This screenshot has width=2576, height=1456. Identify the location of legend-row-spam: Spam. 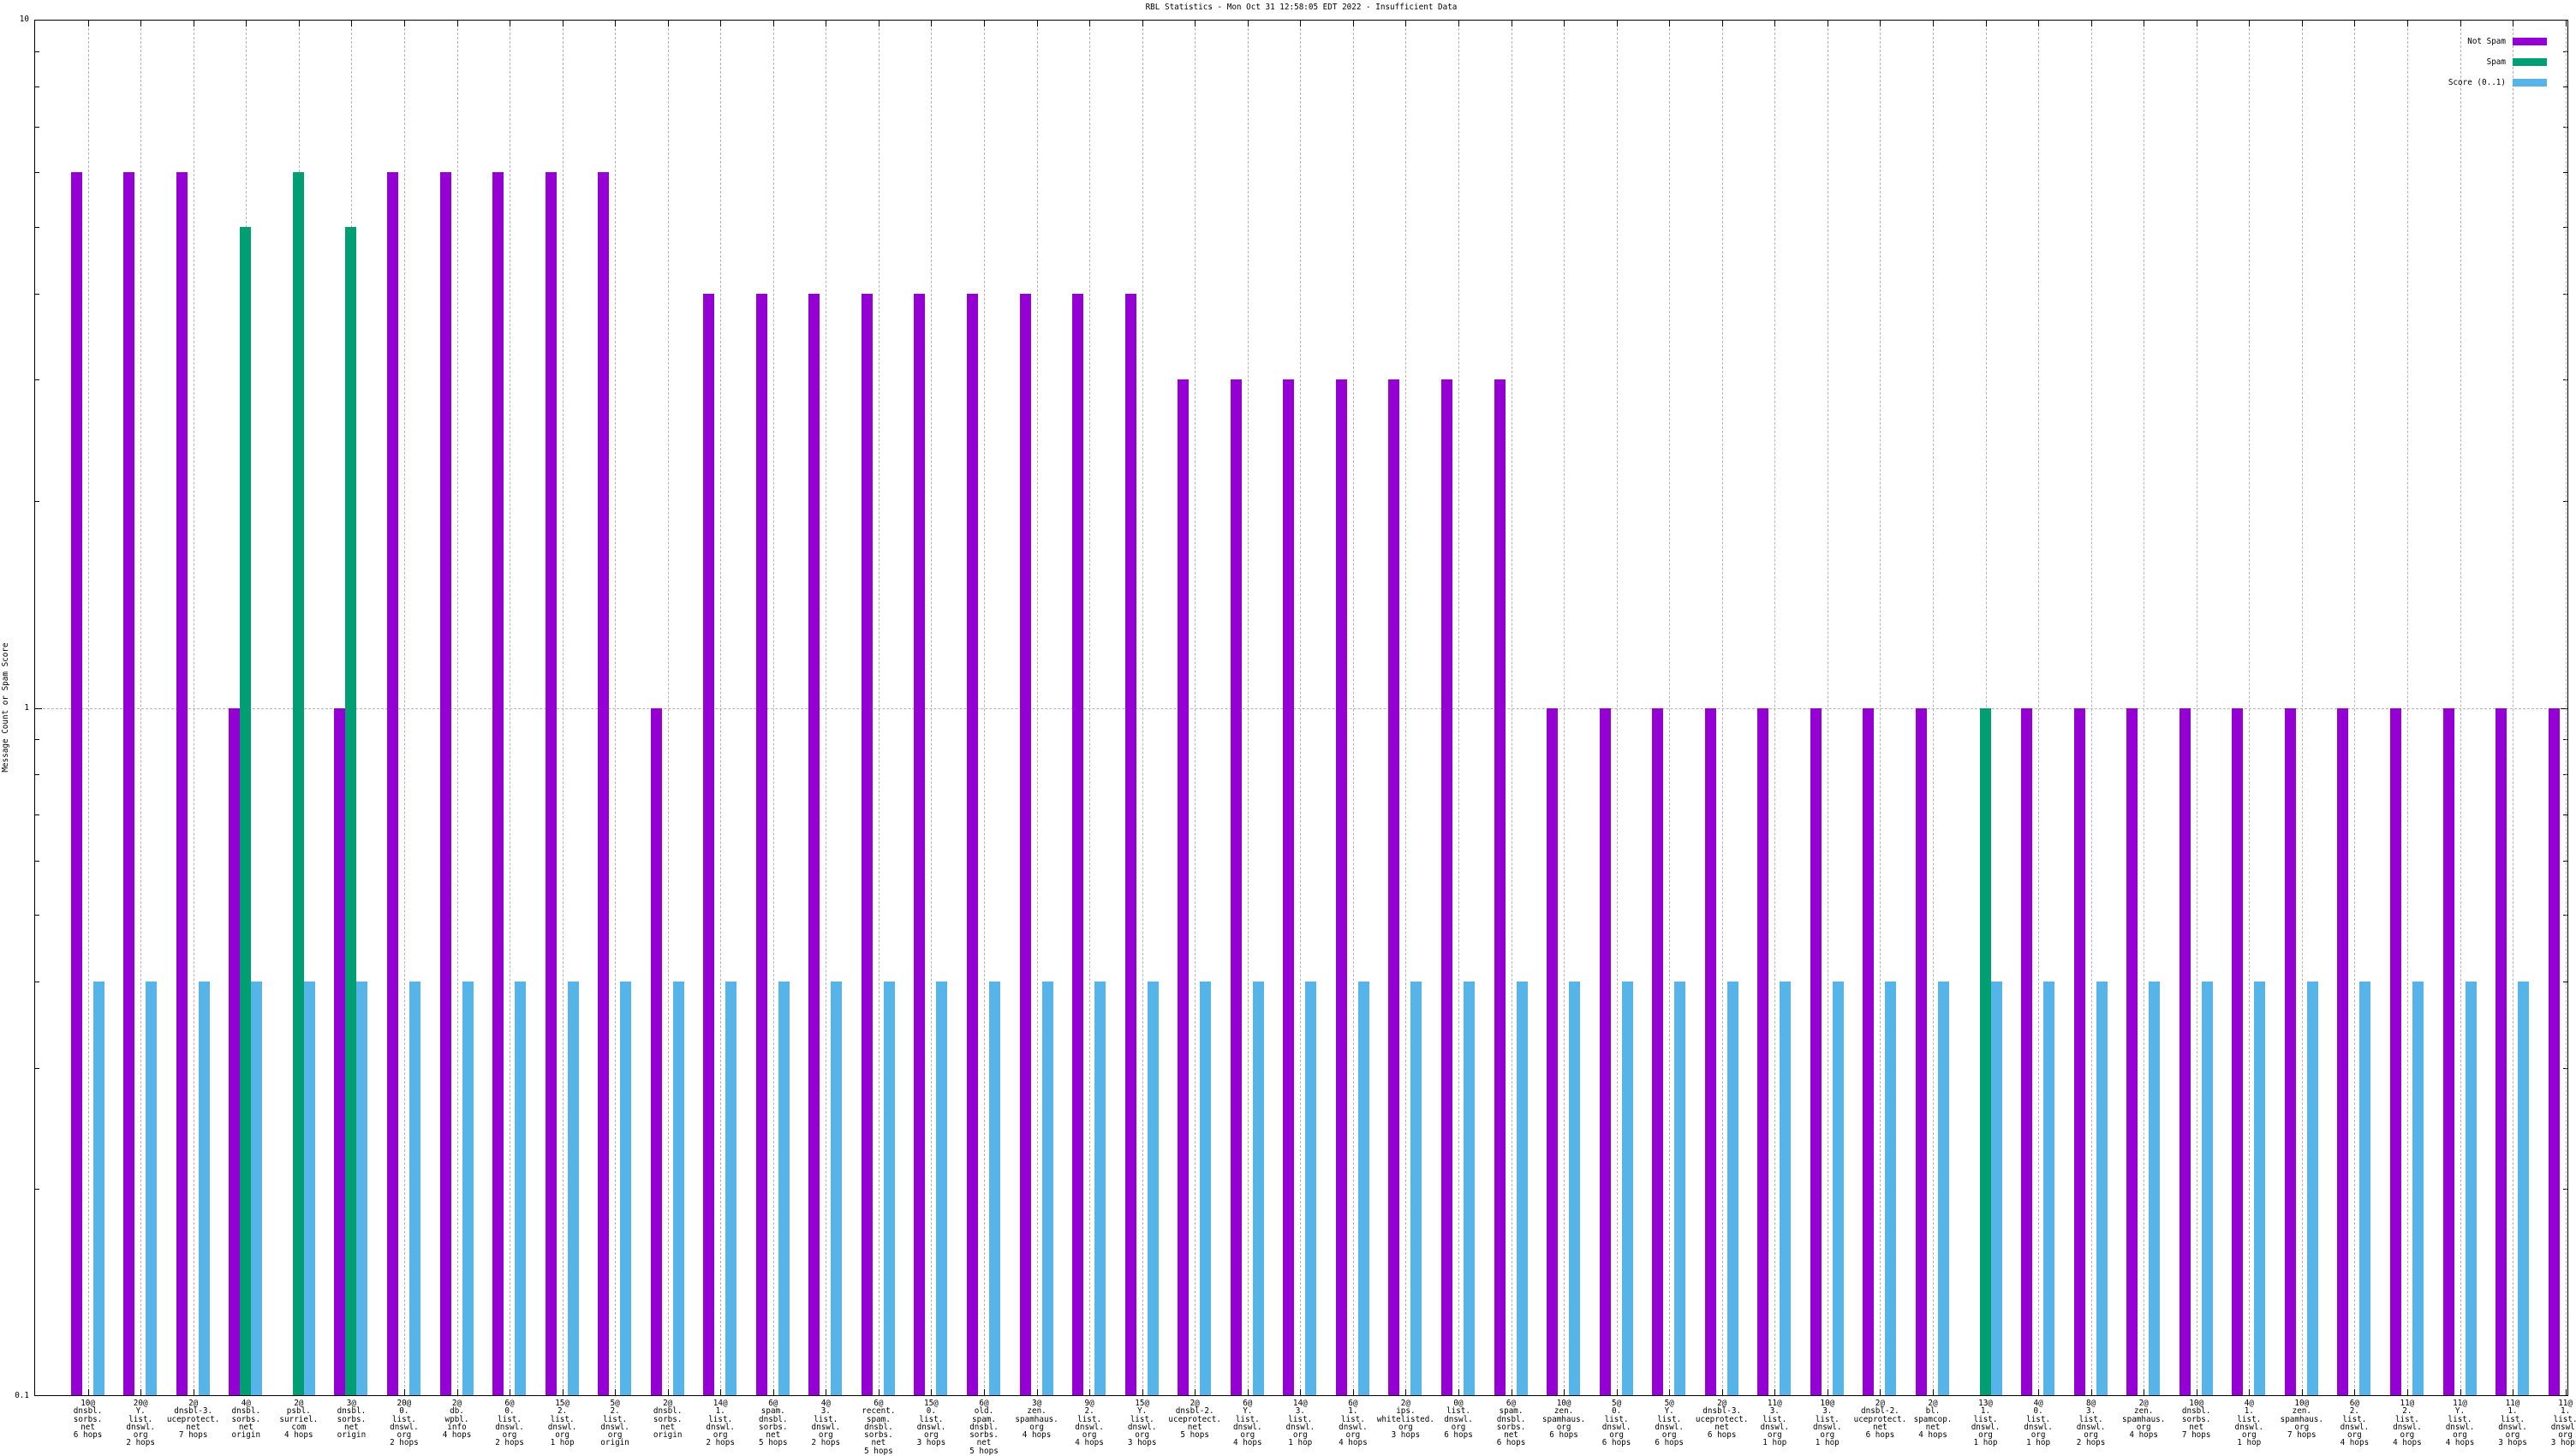
(2394, 63).